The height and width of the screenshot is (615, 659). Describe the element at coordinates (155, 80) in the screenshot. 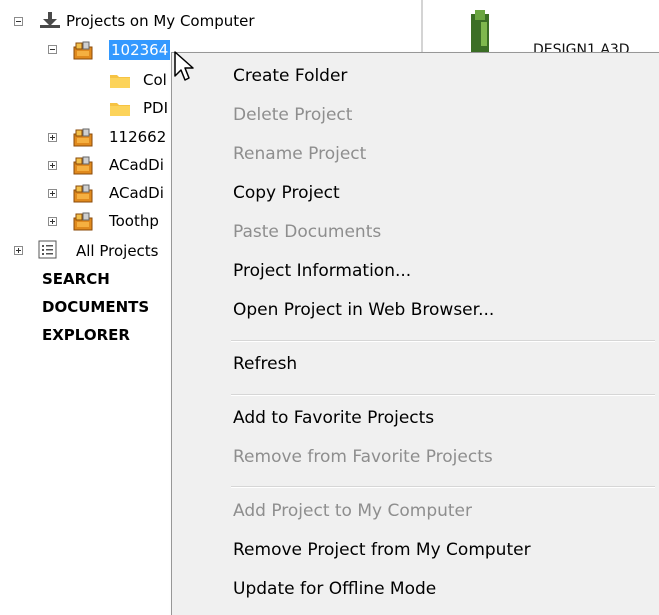

I see `tree-folder-label: Col` at that location.